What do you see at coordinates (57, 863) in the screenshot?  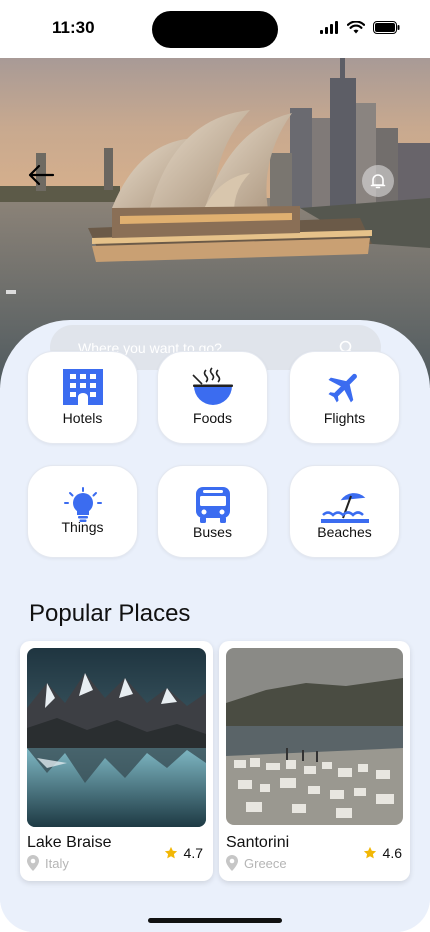 I see `place-location-text: Italy` at bounding box center [57, 863].